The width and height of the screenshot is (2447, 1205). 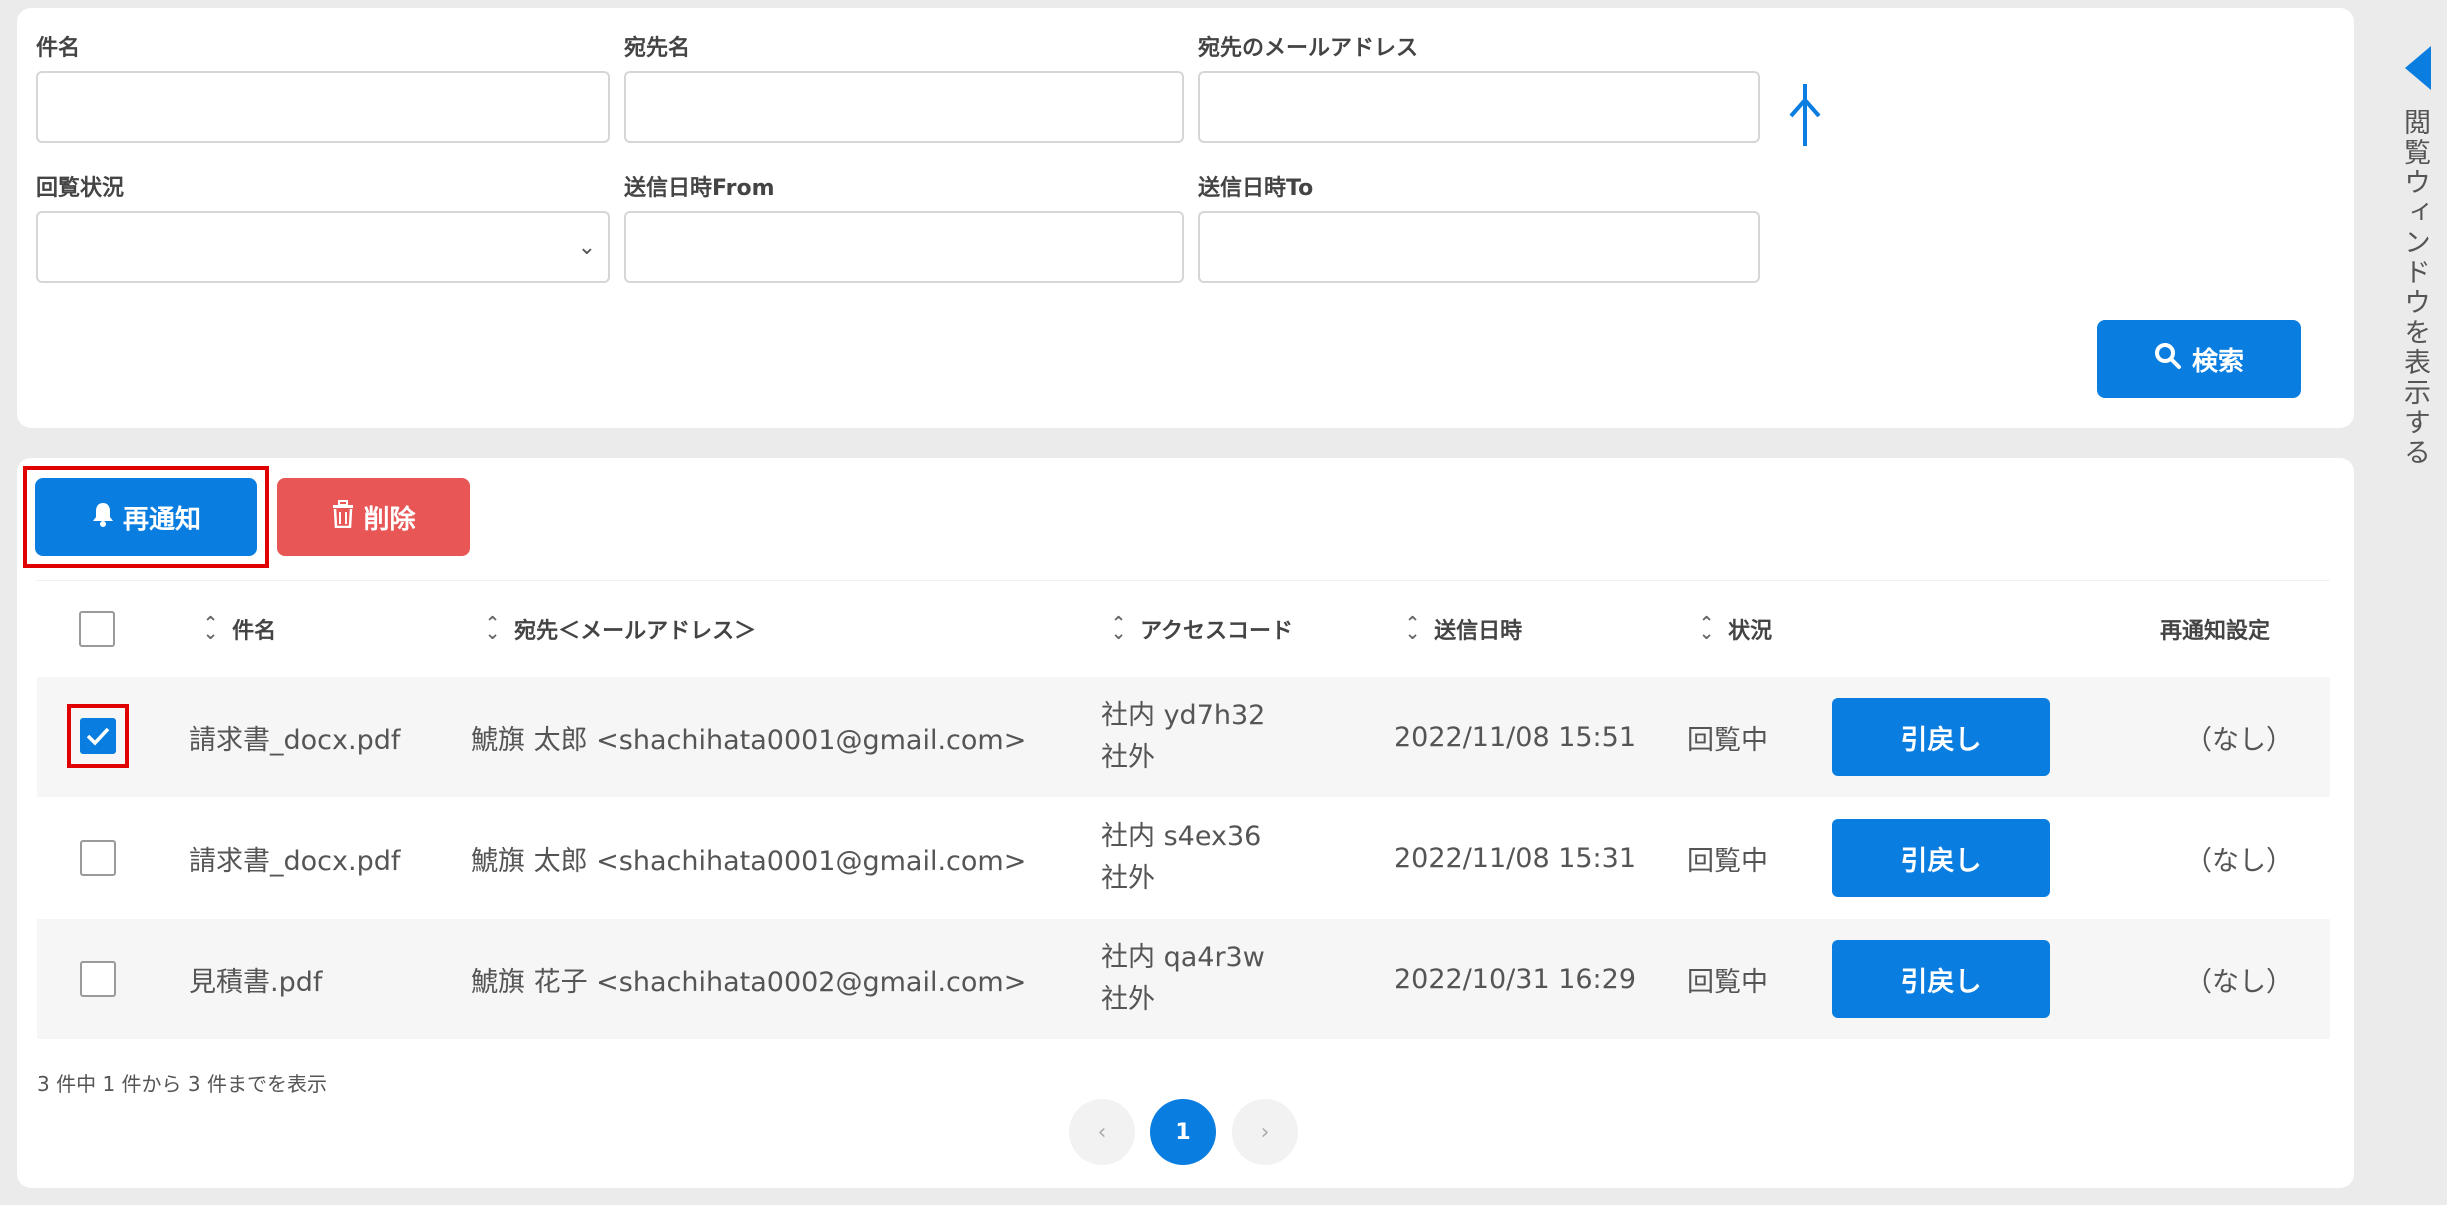 I want to click on recipient-name-input, so click(x=904, y=107).